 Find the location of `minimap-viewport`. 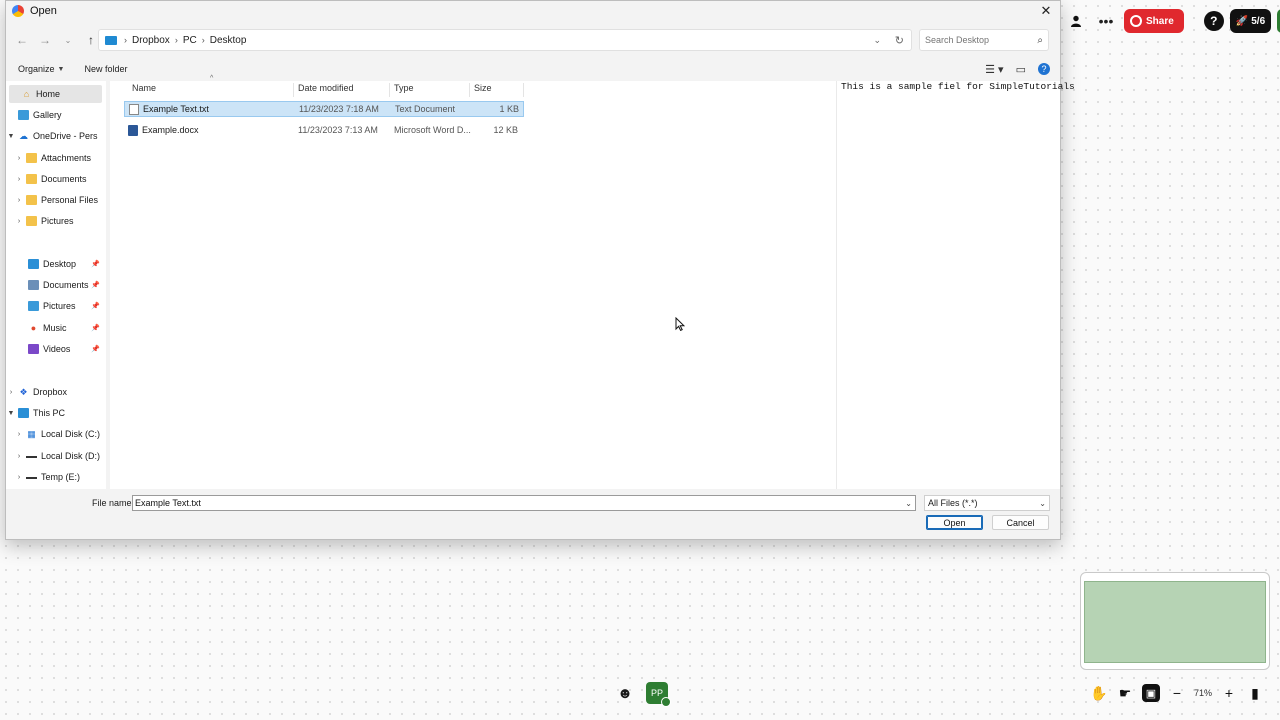

minimap-viewport is located at coordinates (1175, 622).